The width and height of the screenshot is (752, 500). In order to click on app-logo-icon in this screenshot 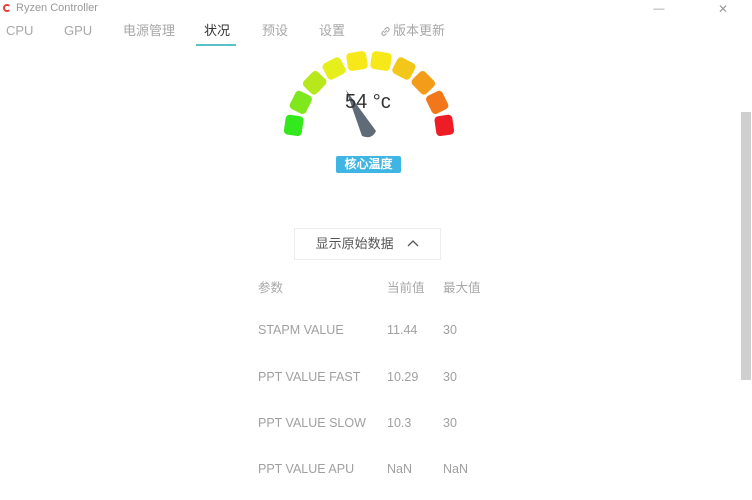, I will do `click(7, 8)`.